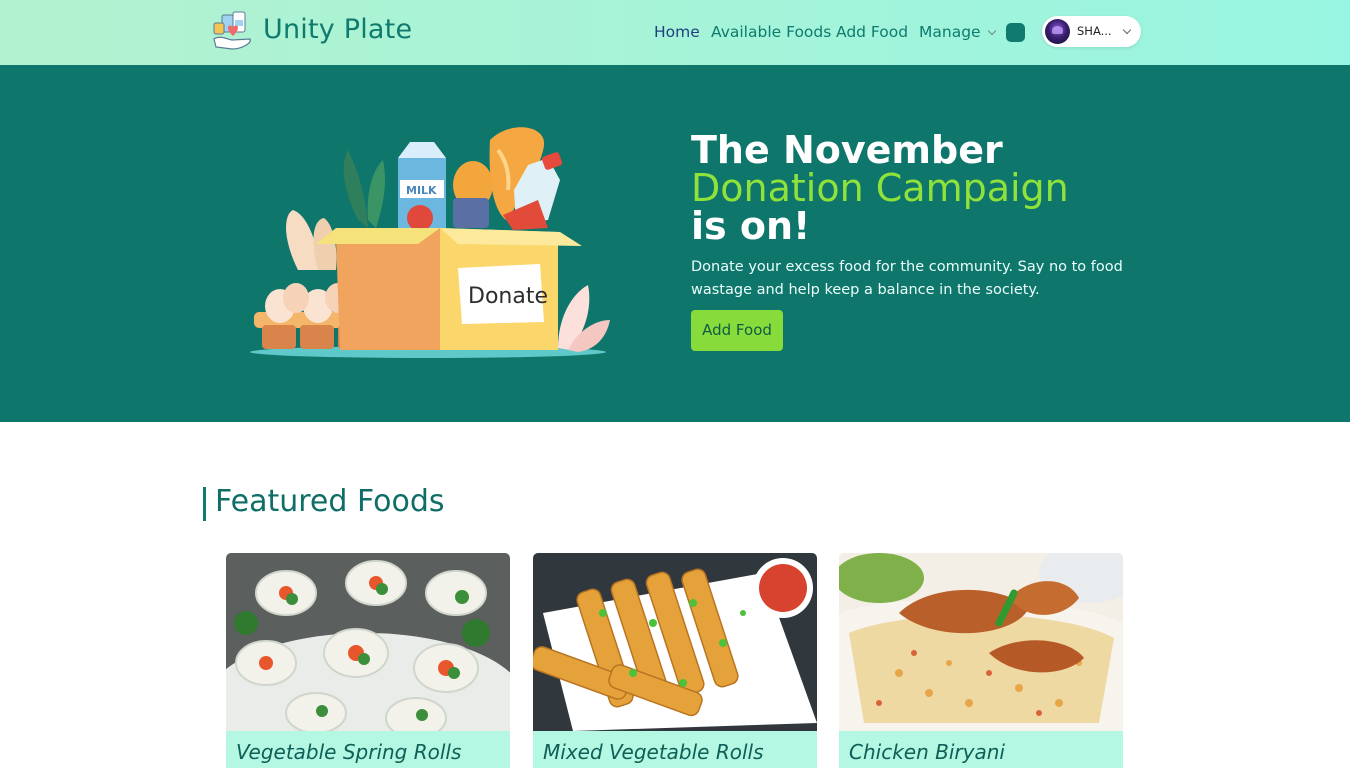 This screenshot has width=1350, height=768. Describe the element at coordinates (751, 226) in the screenshot. I see `hero-title-line3: is on!` at that location.